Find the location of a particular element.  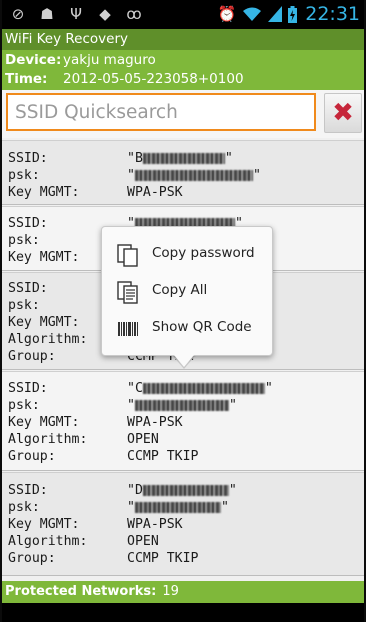

alarm-icon: ⏰ is located at coordinates (227, 14).